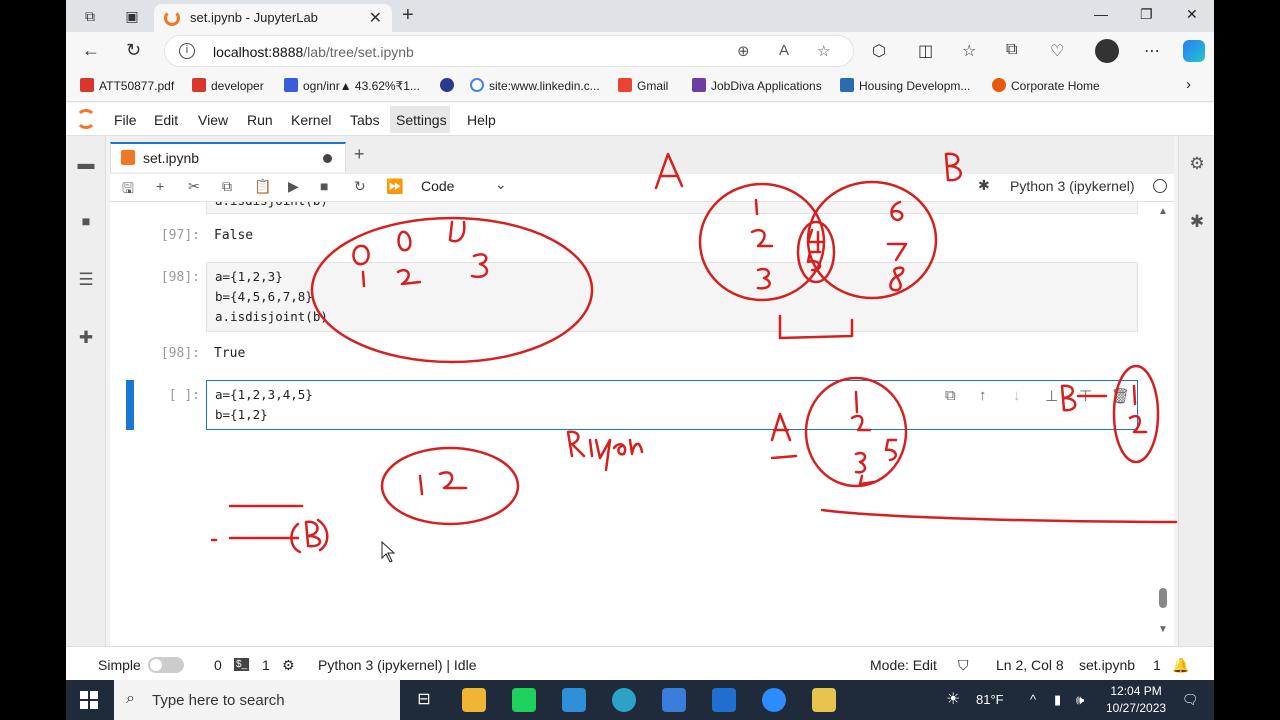 This screenshot has width=1280, height=720. I want to click on store-icon, so click(674, 700).